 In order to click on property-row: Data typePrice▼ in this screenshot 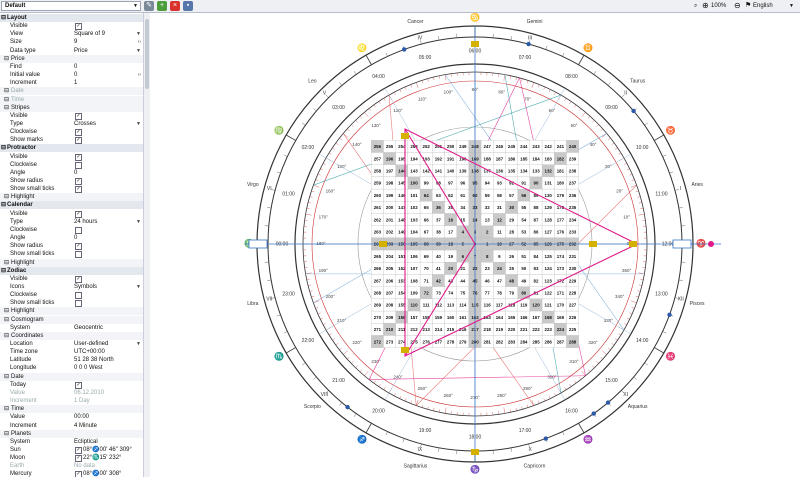, I will do `click(71, 51)`.